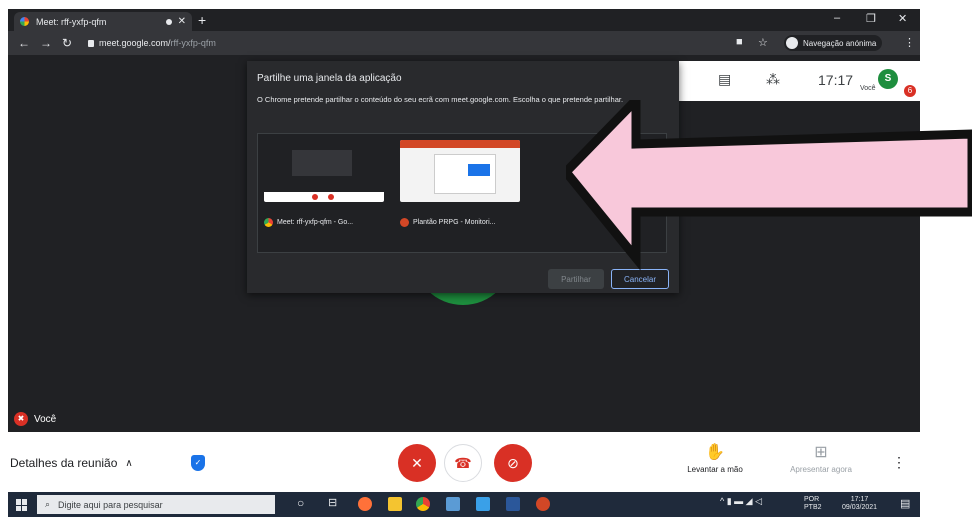 The image size is (972, 517). Describe the element at coordinates (871, 18) in the screenshot. I see `restore-icon: ❐` at that location.